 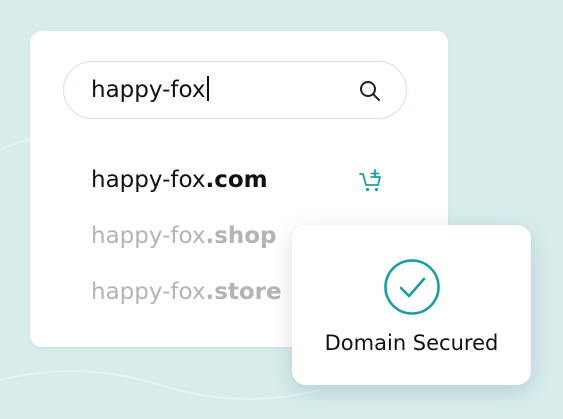 What do you see at coordinates (236, 180) in the screenshot?
I see `domain-tld: .com` at bounding box center [236, 180].